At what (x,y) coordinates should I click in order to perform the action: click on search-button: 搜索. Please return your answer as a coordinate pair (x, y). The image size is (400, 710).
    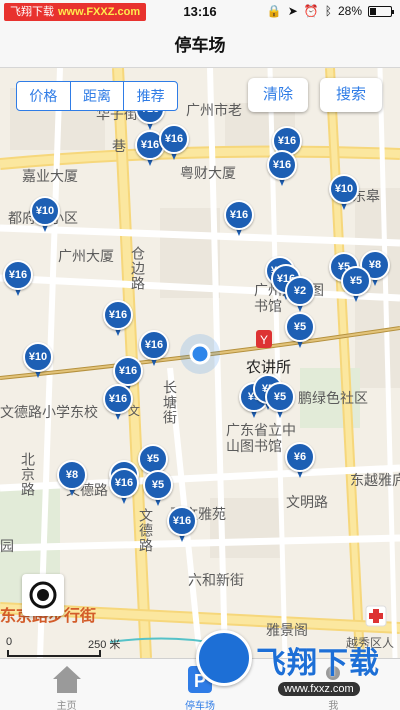
    Looking at the image, I should click on (351, 95).